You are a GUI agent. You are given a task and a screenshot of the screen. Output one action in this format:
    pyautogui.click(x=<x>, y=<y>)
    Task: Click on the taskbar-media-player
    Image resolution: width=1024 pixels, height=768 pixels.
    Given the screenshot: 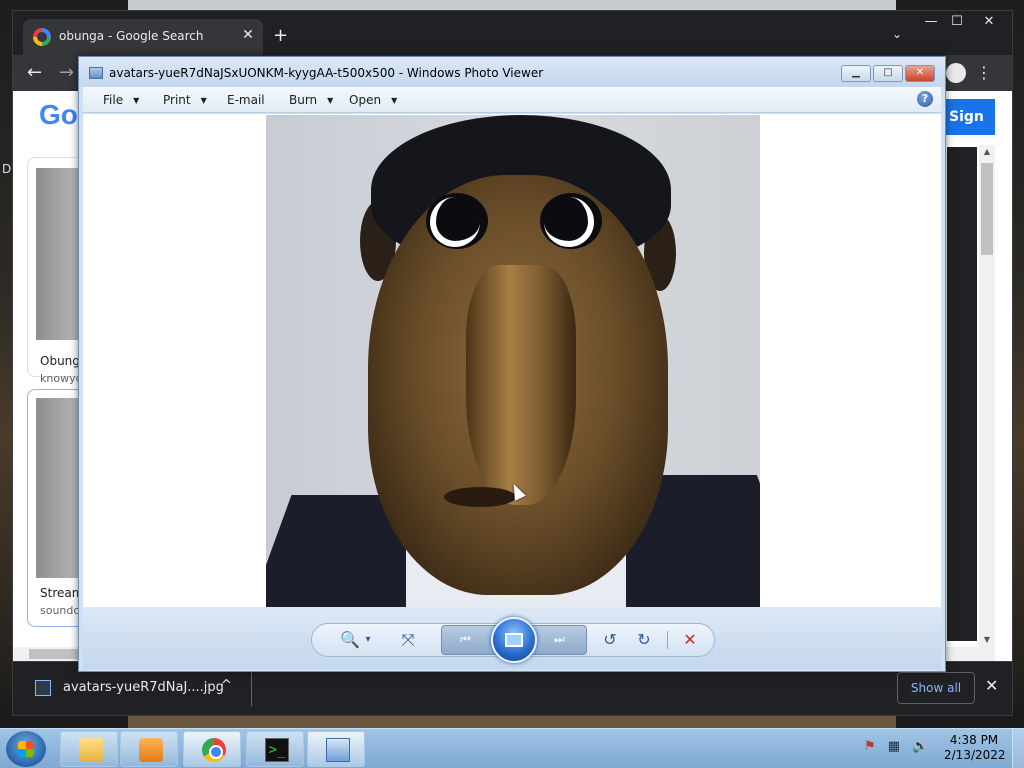 What is the action you would take?
    pyautogui.click(x=149, y=749)
    